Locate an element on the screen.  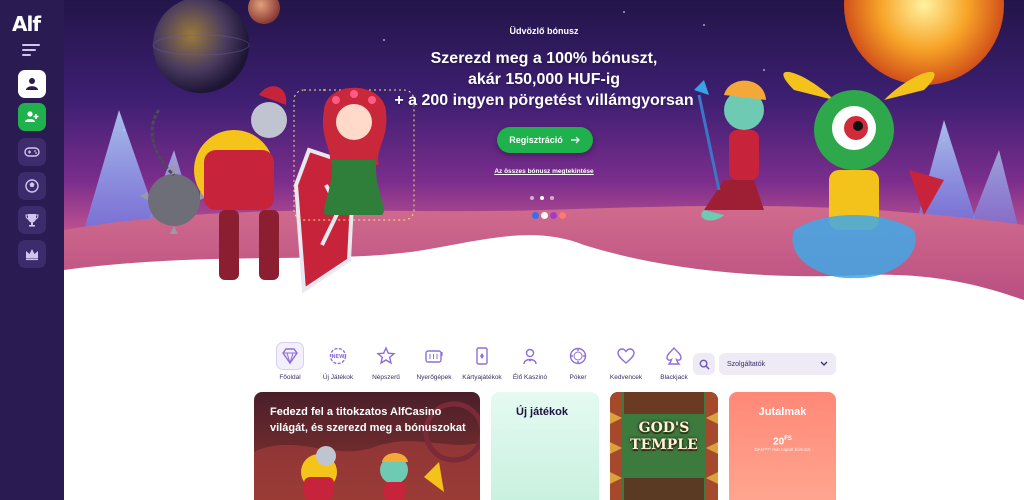
tab-slots: Nyerőgépek is located at coordinates (434, 363).